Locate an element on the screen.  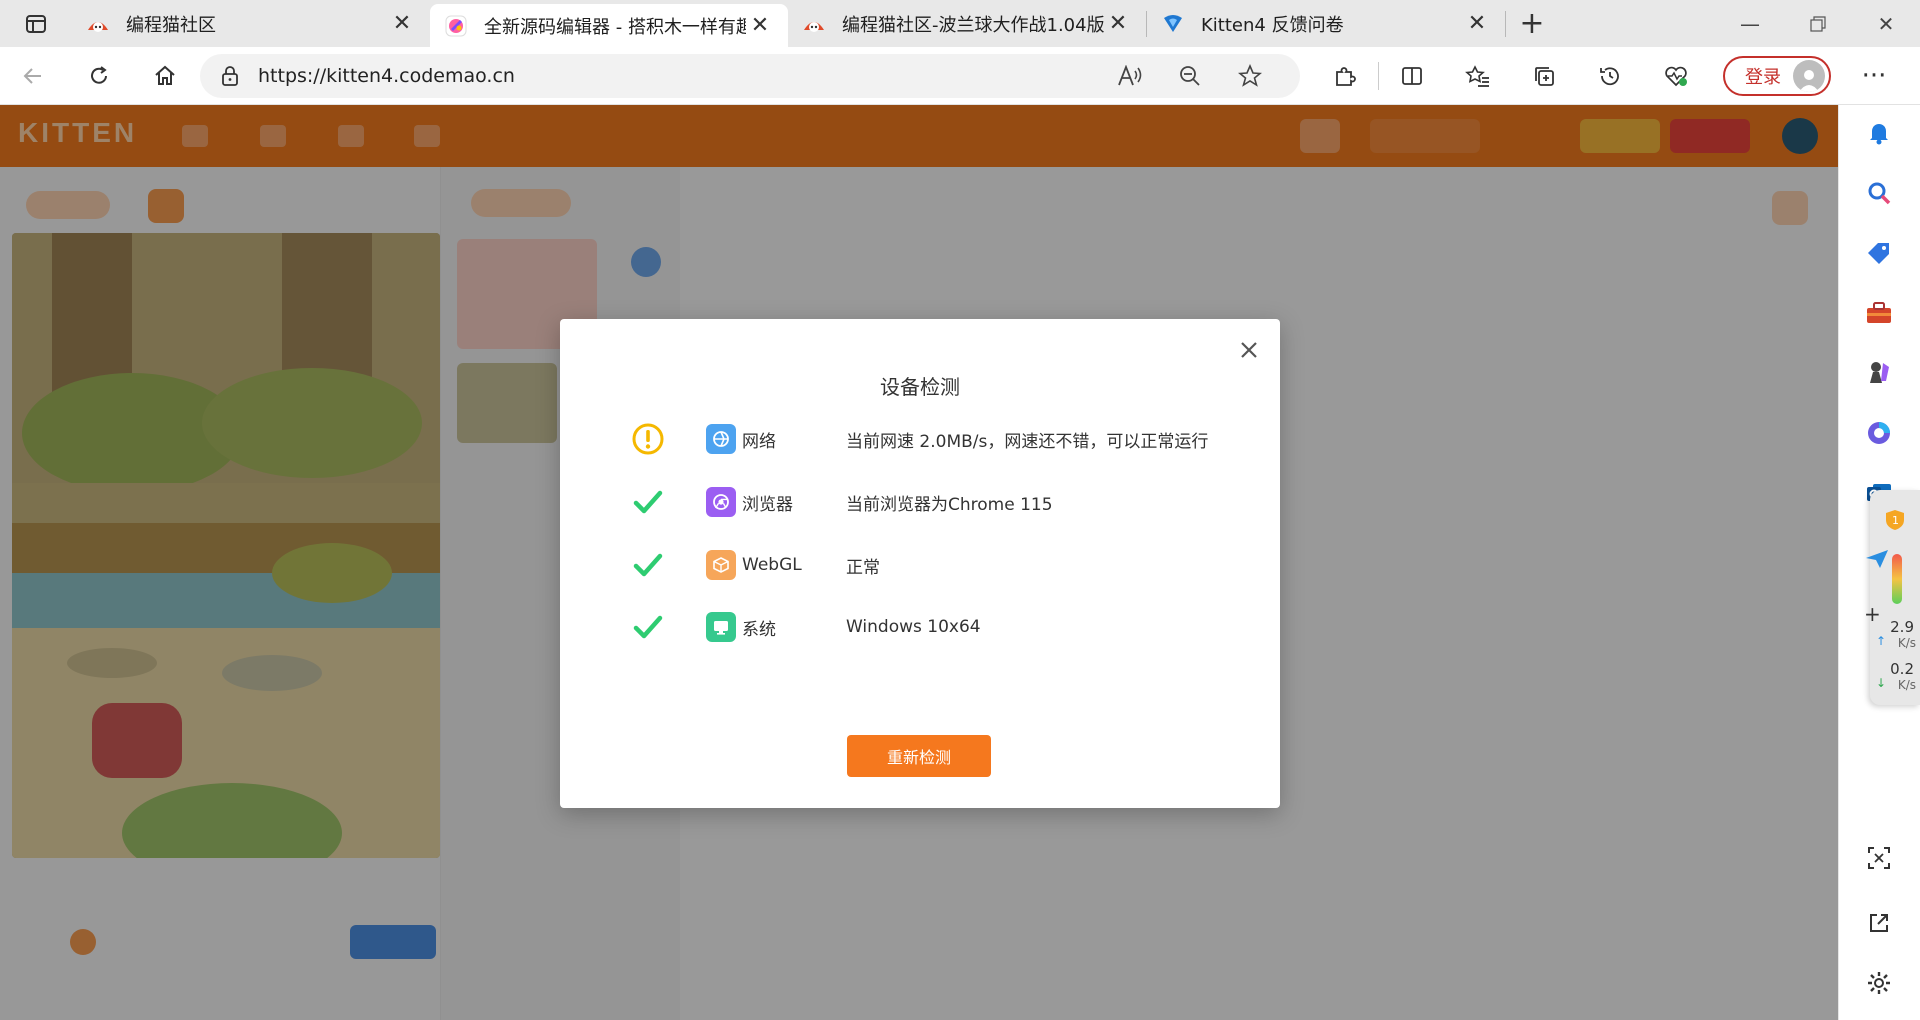
games-button is located at coordinates (1879, 373).